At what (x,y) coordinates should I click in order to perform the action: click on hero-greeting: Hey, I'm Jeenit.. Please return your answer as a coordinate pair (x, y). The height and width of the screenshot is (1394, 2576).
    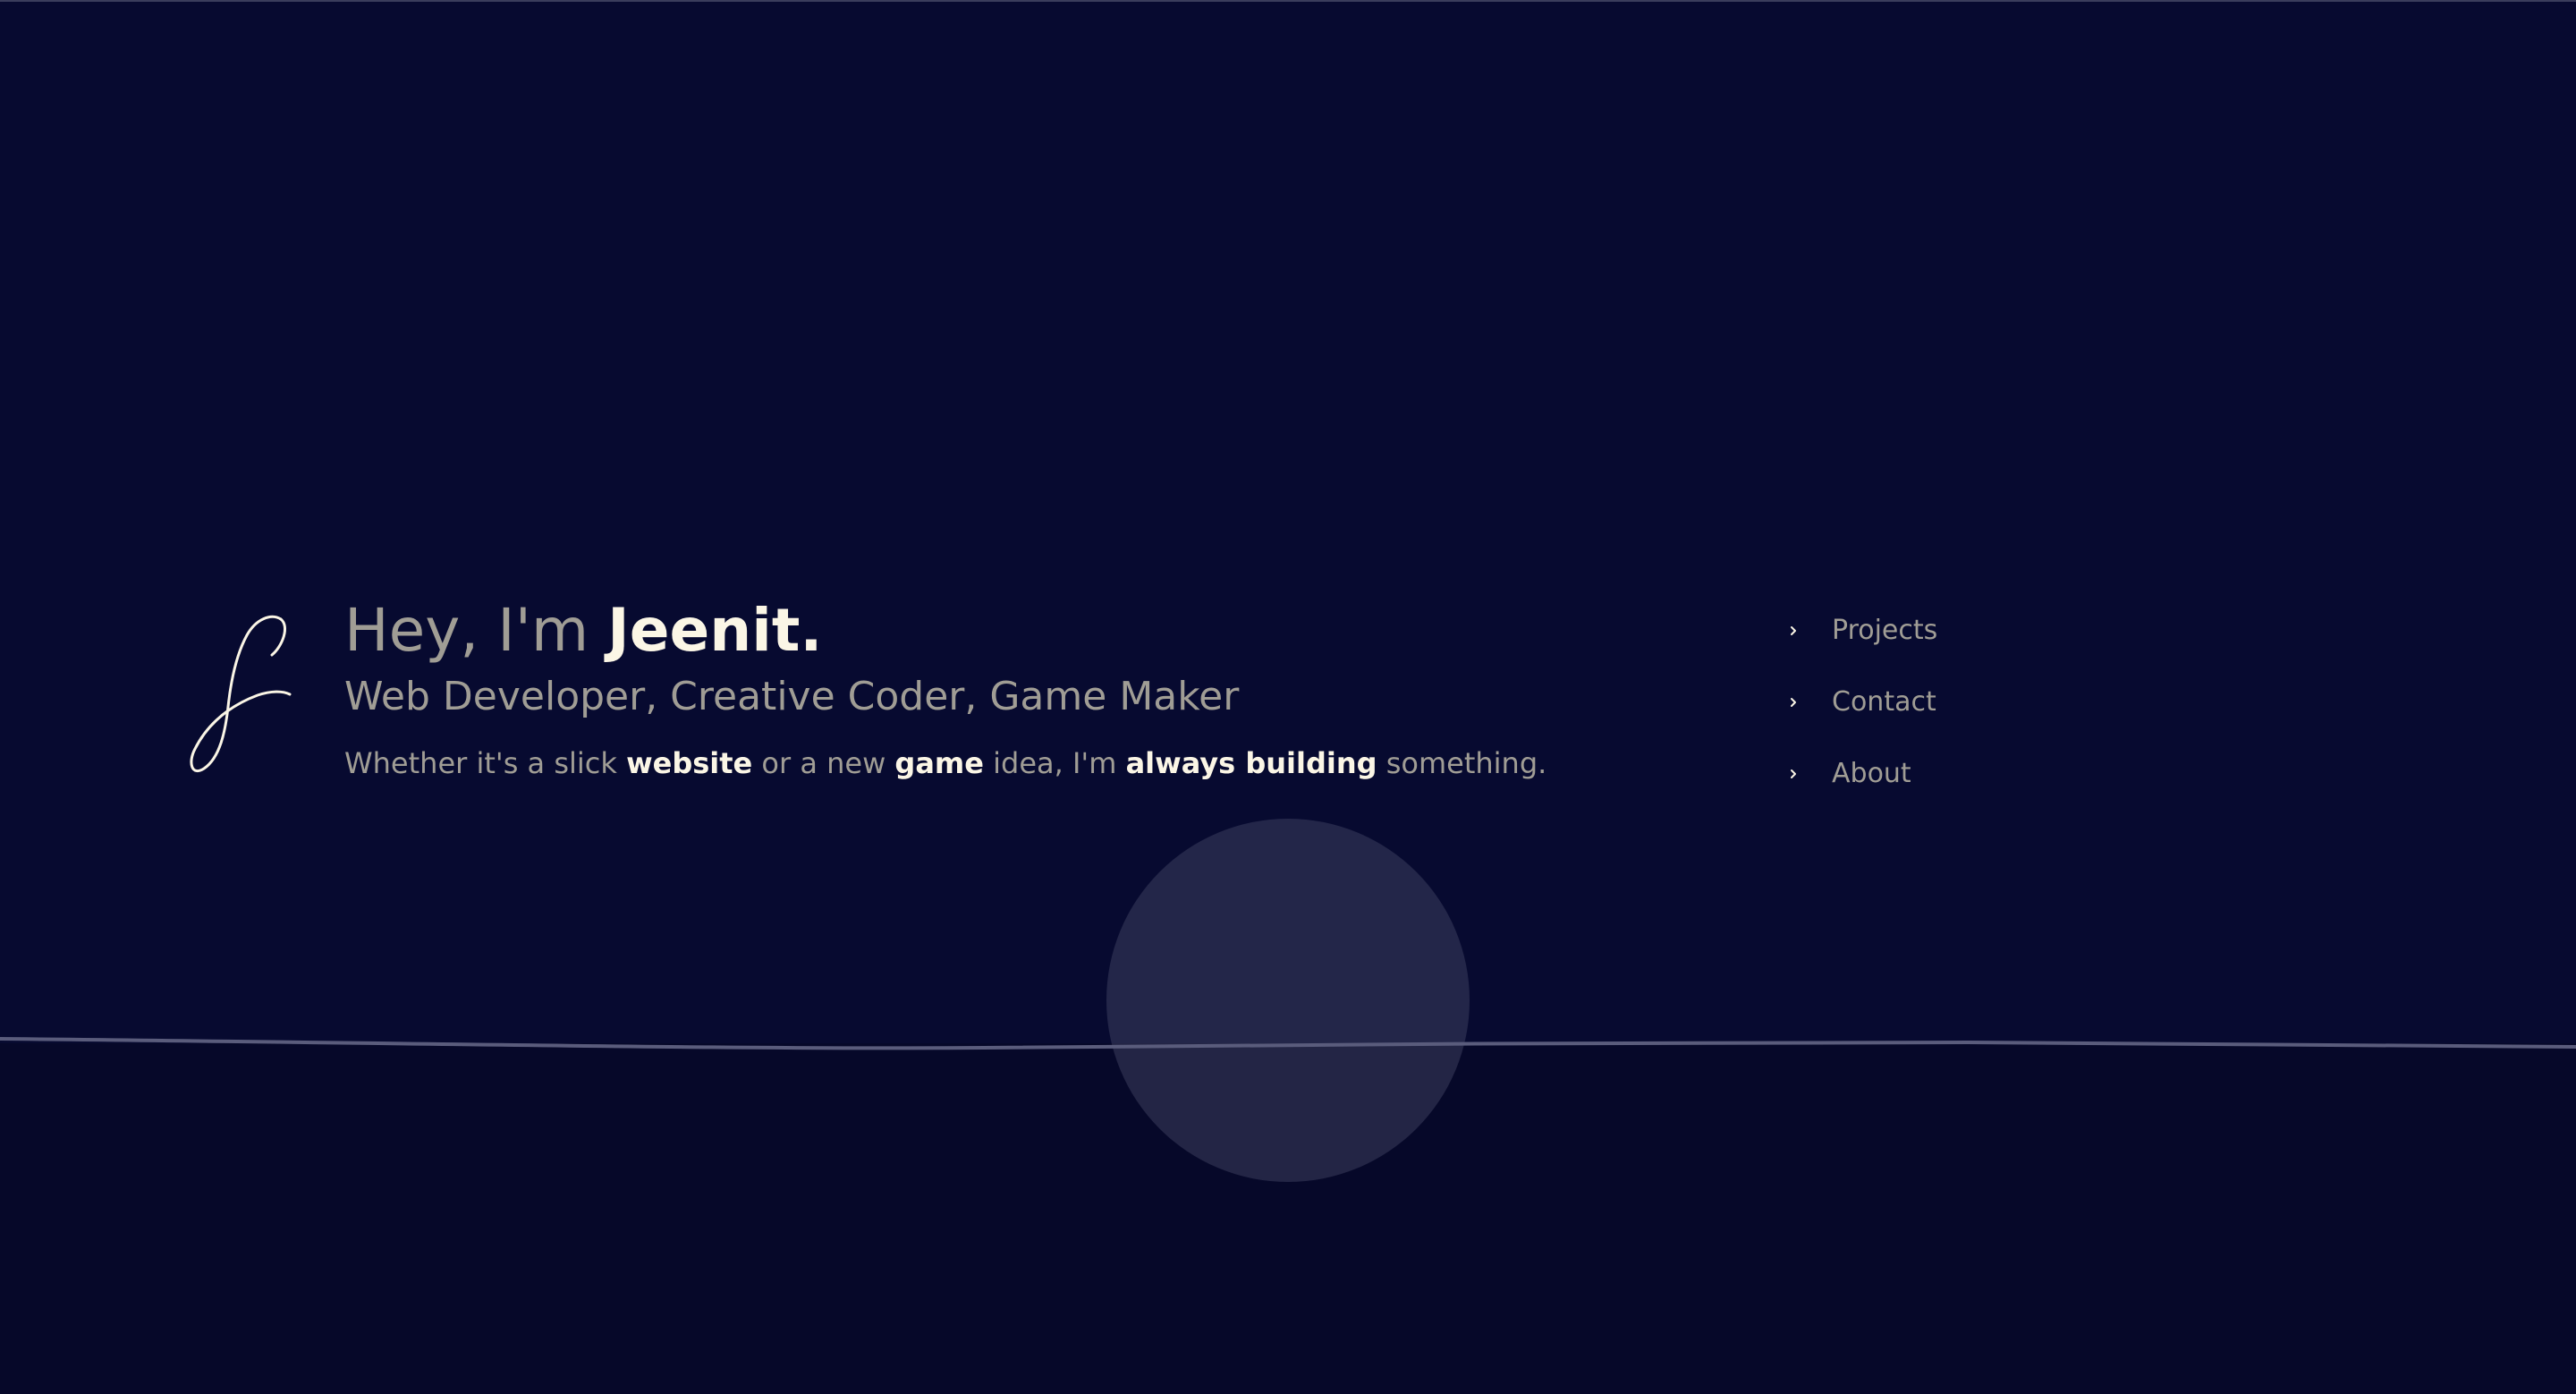
    Looking at the image, I should click on (1015, 631).